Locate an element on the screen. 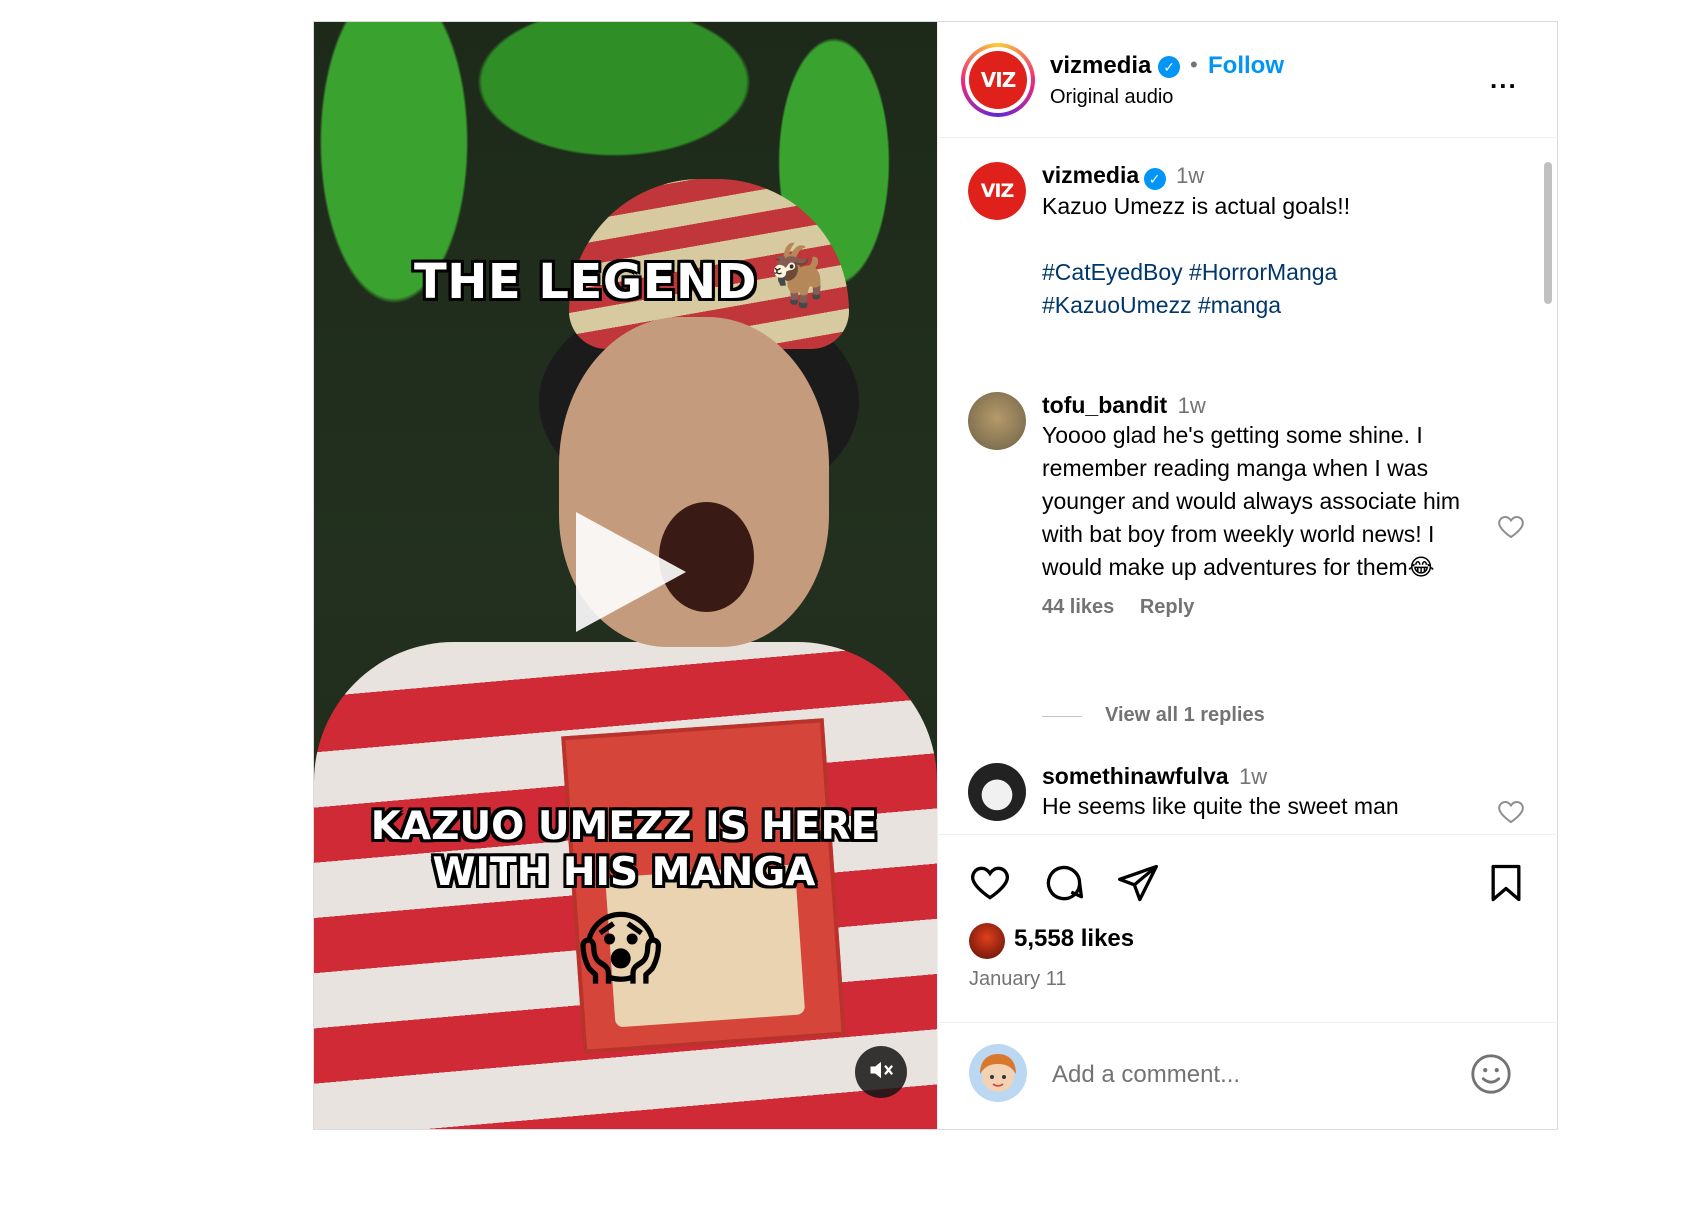  goat-emoji: 🐐 is located at coordinates (798, 275).